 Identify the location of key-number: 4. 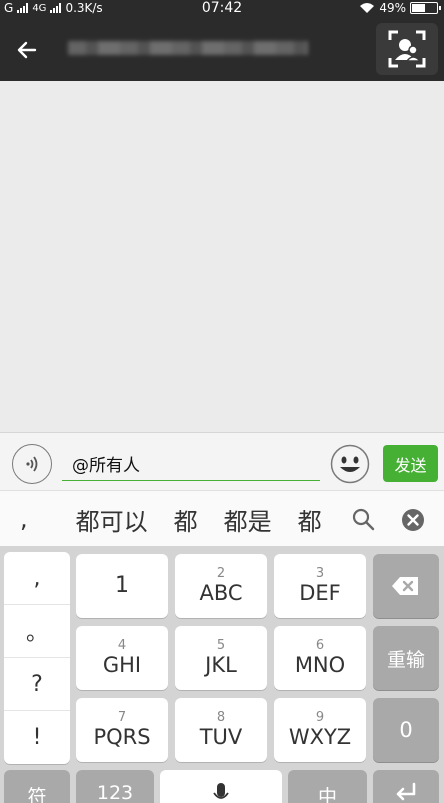
(122, 645).